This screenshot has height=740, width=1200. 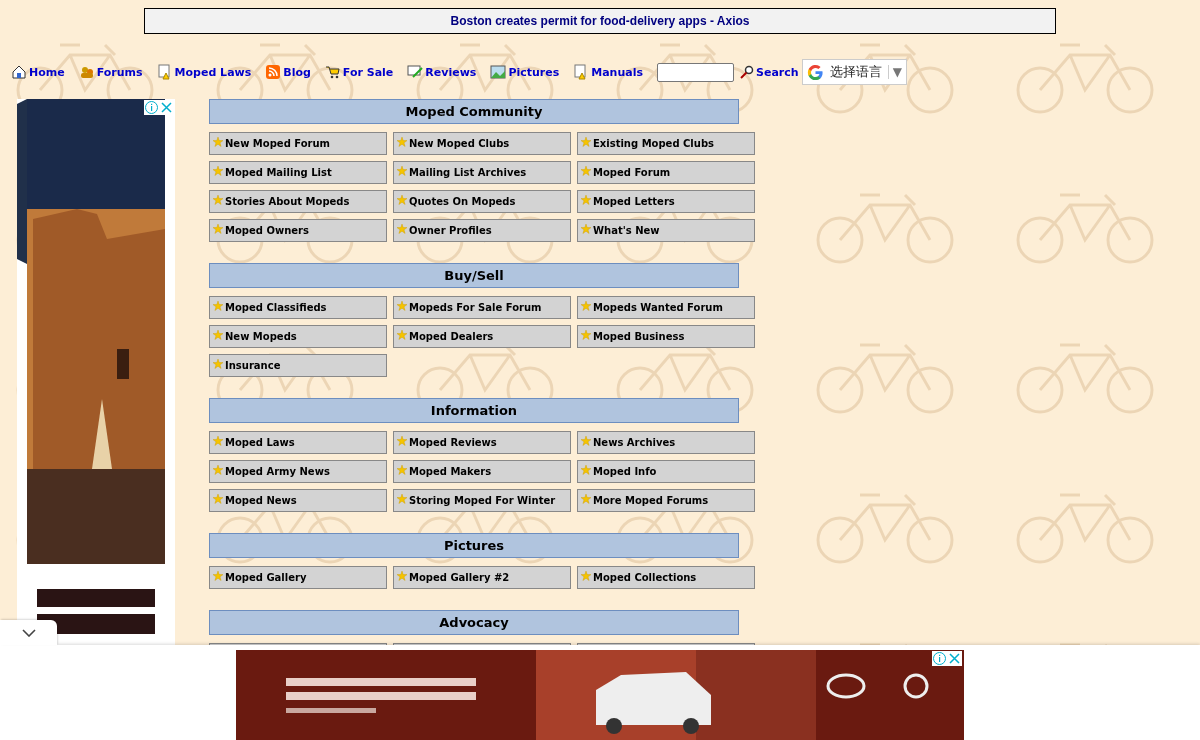 What do you see at coordinates (482, 230) in the screenshot?
I see `menu-link: Owner Profiles` at bounding box center [482, 230].